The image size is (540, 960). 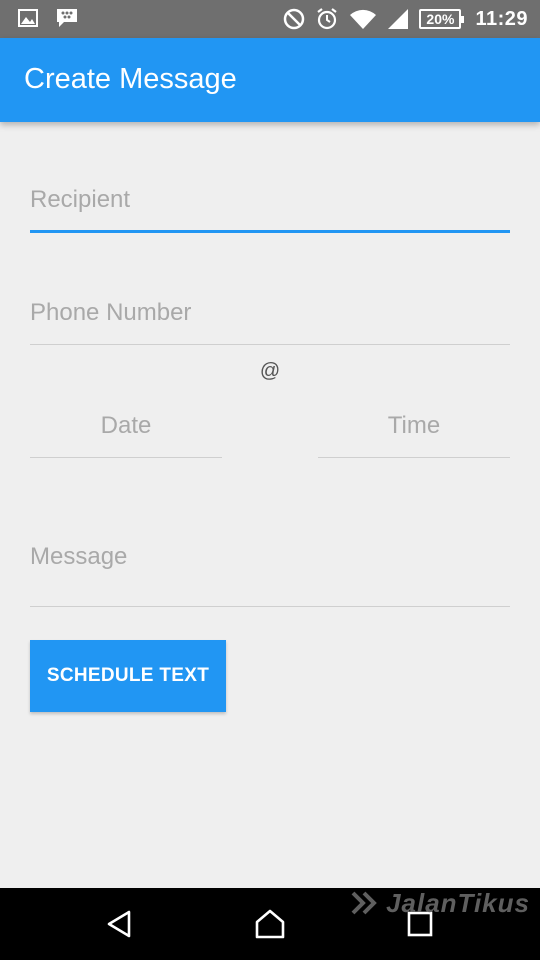 I want to click on back-button, so click(x=120, y=924).